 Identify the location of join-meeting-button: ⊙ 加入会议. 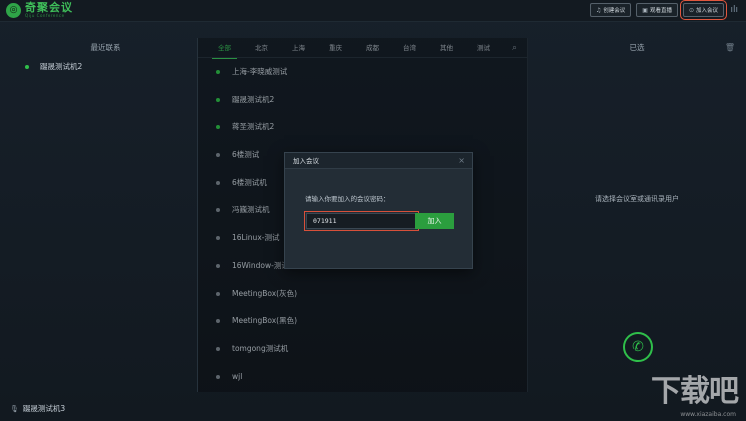
(703, 10).